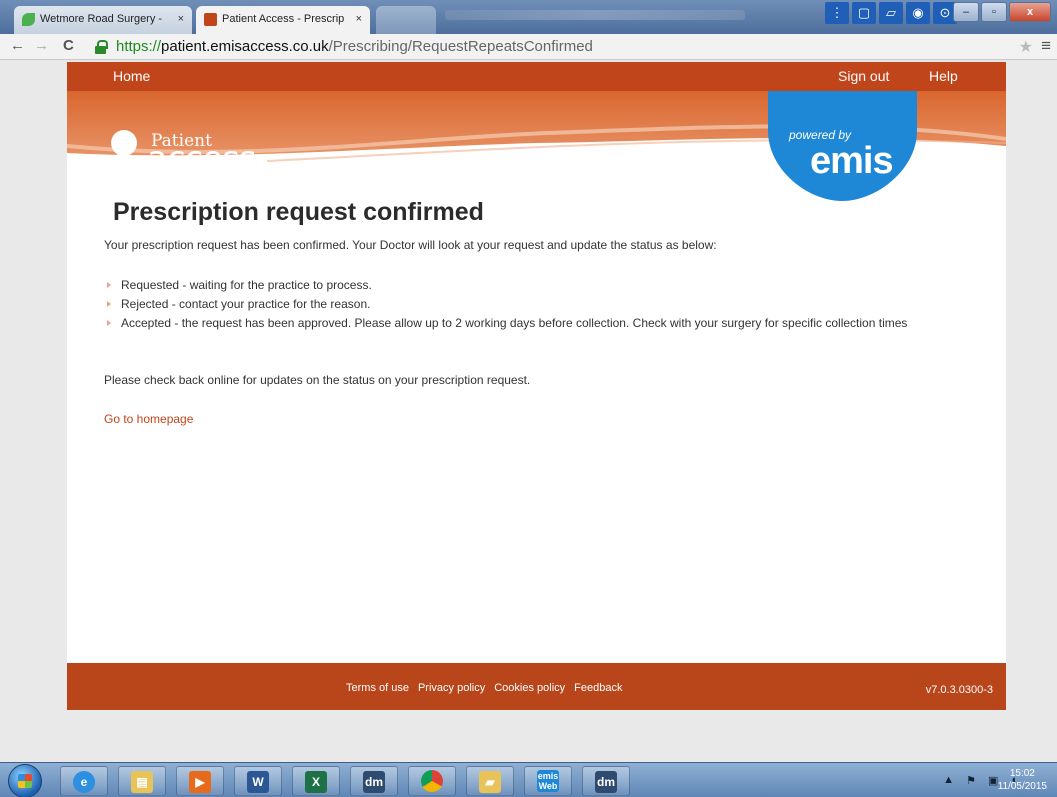 The height and width of the screenshot is (797, 1057). What do you see at coordinates (17, 45) in the screenshot?
I see `back-arrow-icon: ←` at bounding box center [17, 45].